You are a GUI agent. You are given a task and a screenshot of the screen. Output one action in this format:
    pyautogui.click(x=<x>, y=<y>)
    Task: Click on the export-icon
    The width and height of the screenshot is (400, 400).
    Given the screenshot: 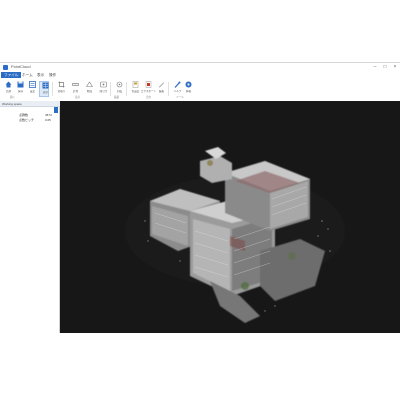 What is the action you would take?
    pyautogui.click(x=148, y=84)
    